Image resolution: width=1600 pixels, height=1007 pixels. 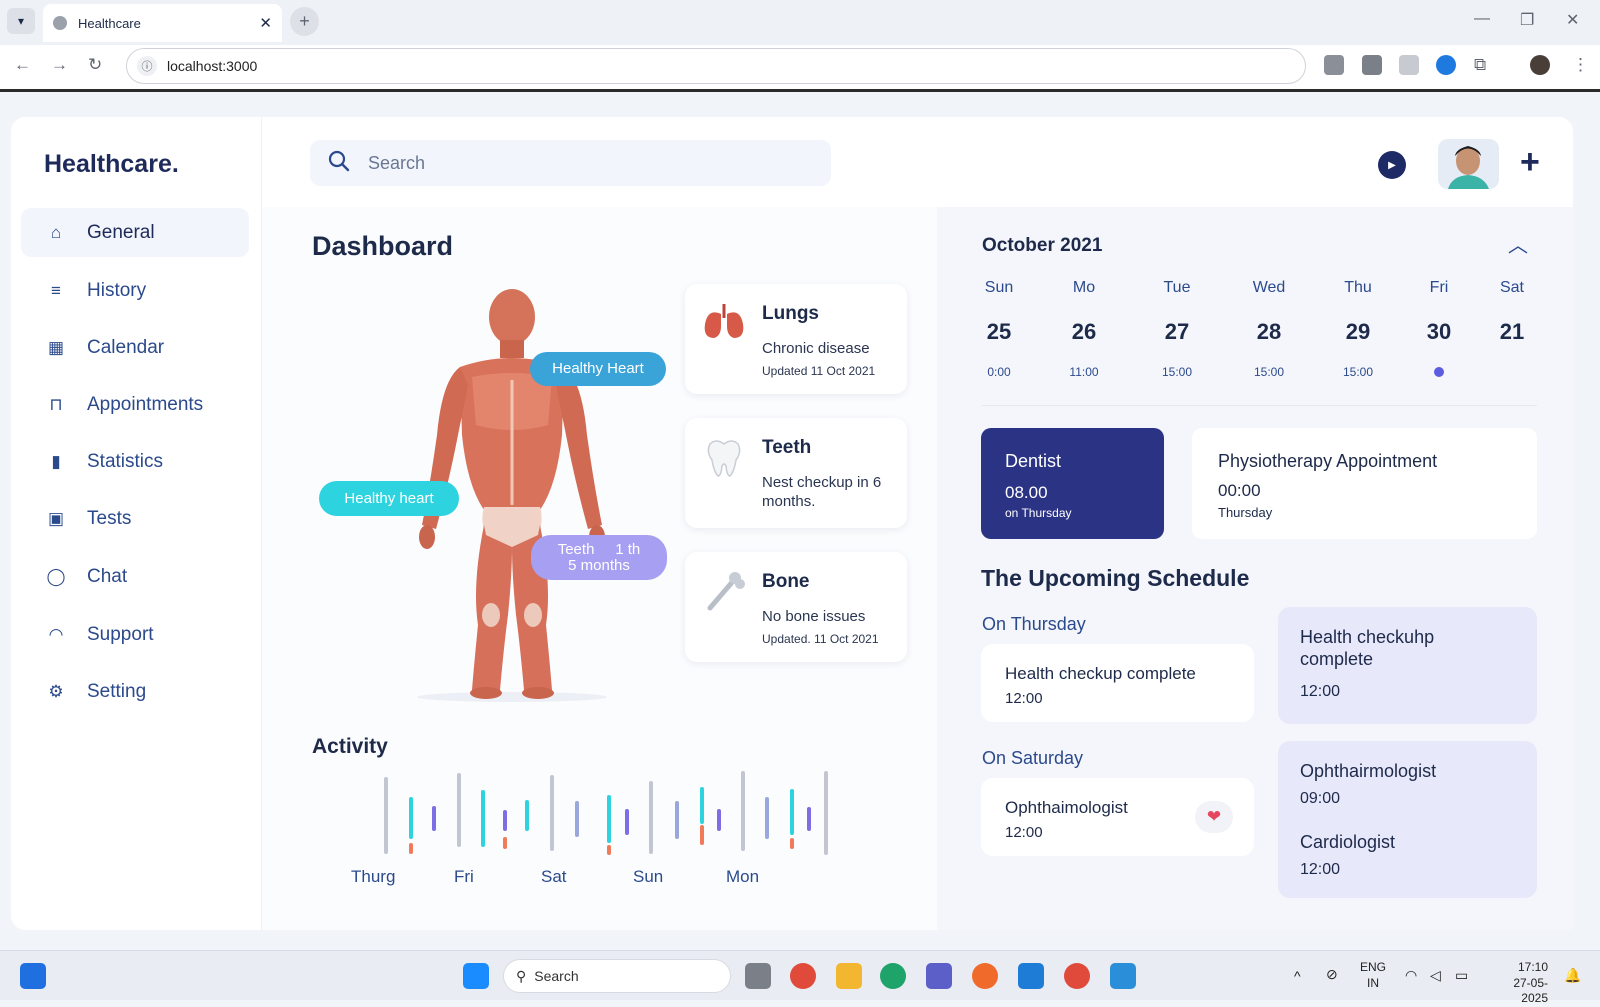 What do you see at coordinates (893, 976) in the screenshot?
I see `edge-icon` at bounding box center [893, 976].